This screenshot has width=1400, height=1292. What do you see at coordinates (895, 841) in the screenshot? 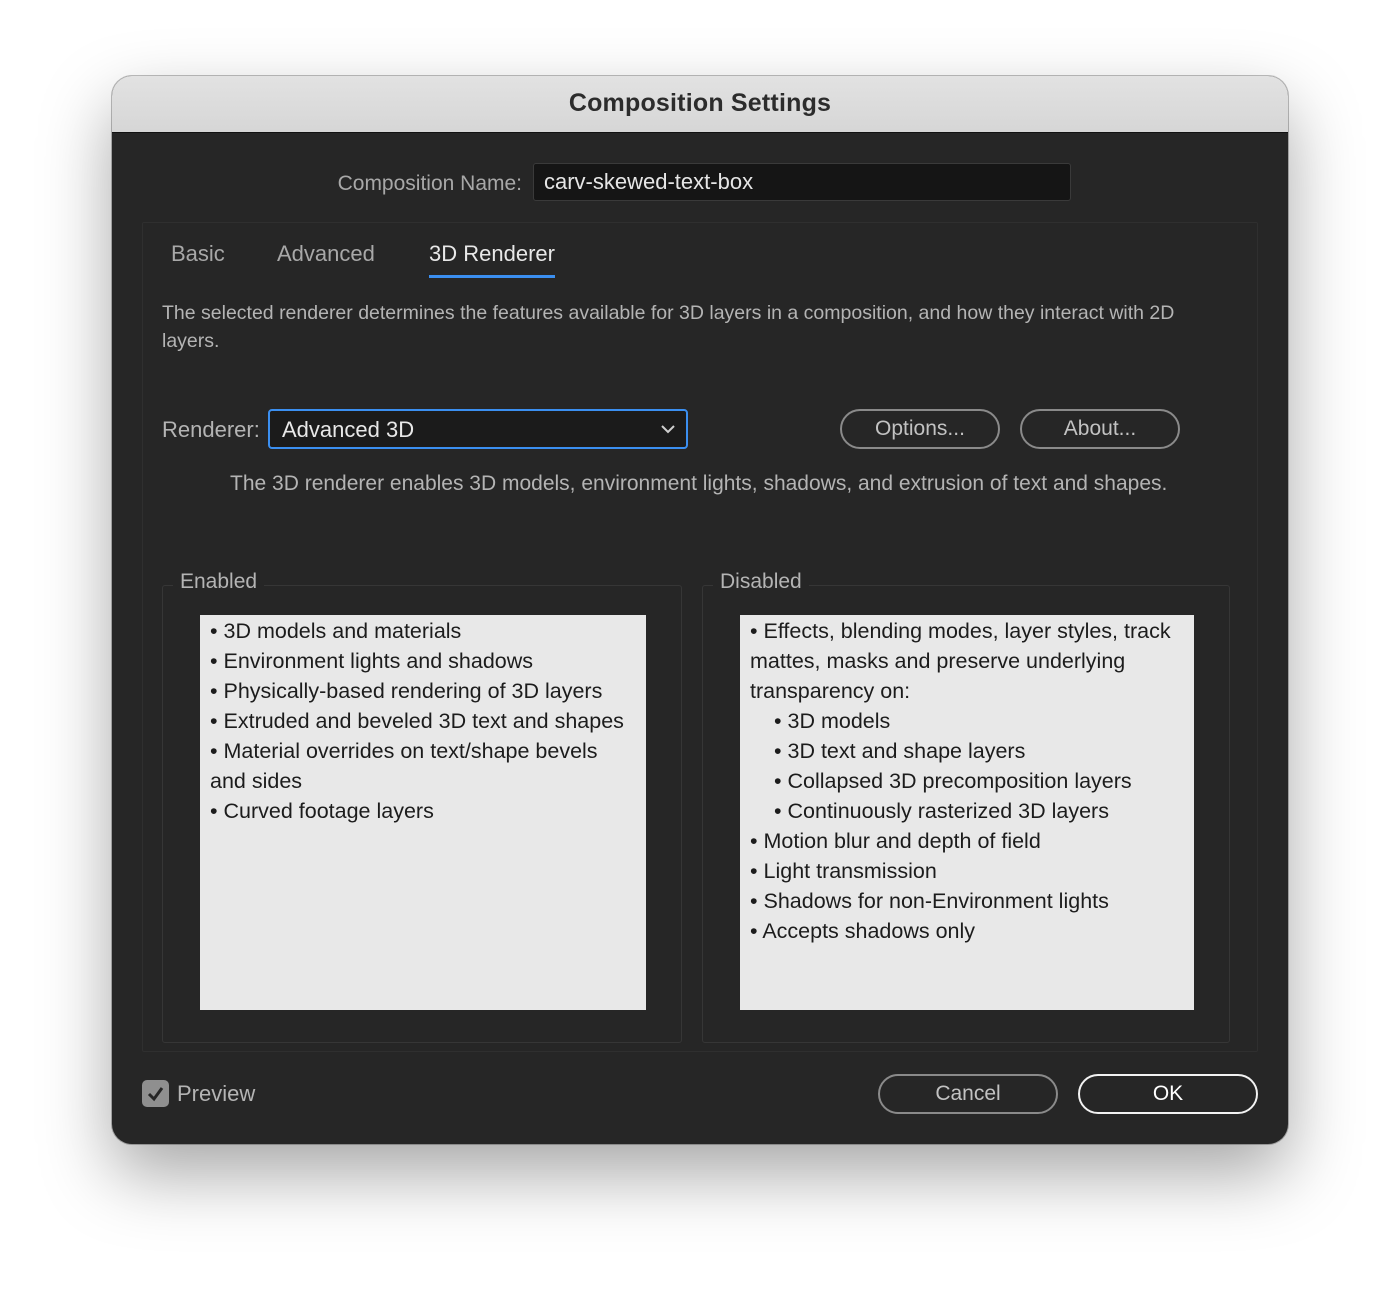
I see `list-item: • Motion blur and depth of field` at bounding box center [895, 841].